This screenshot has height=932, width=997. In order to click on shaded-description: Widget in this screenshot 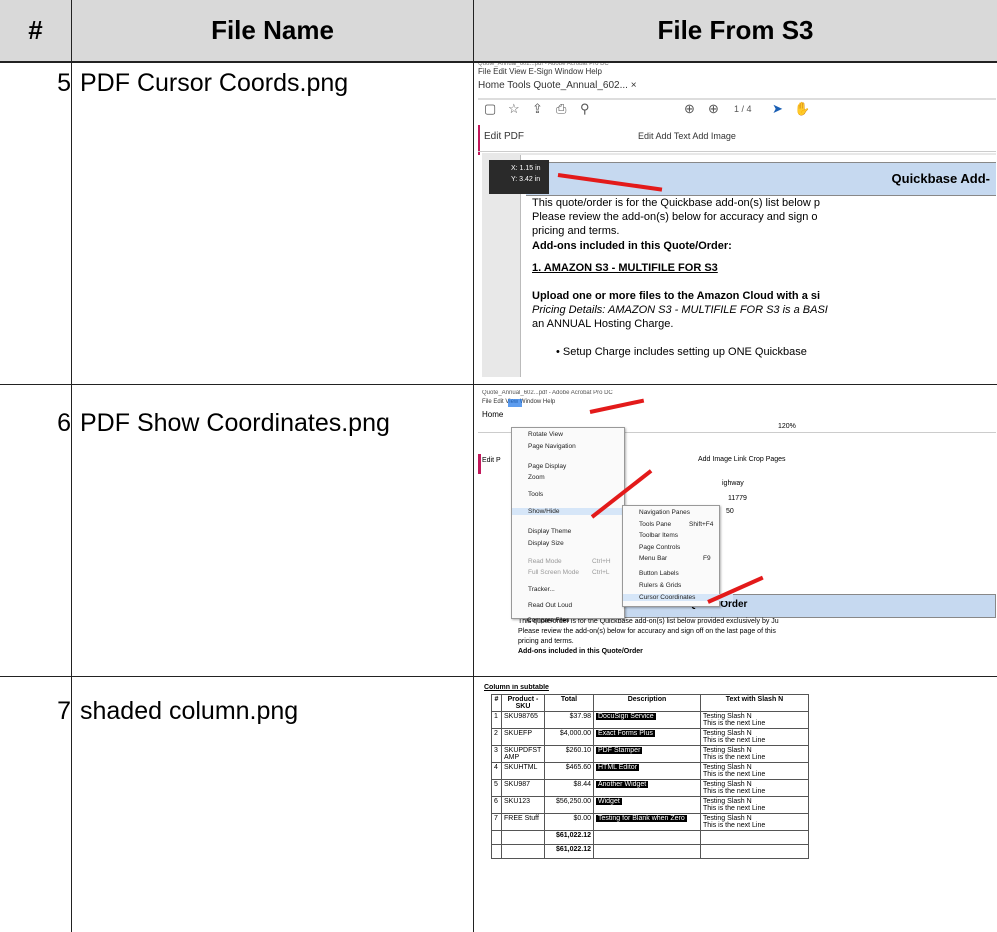, I will do `click(609, 801)`.